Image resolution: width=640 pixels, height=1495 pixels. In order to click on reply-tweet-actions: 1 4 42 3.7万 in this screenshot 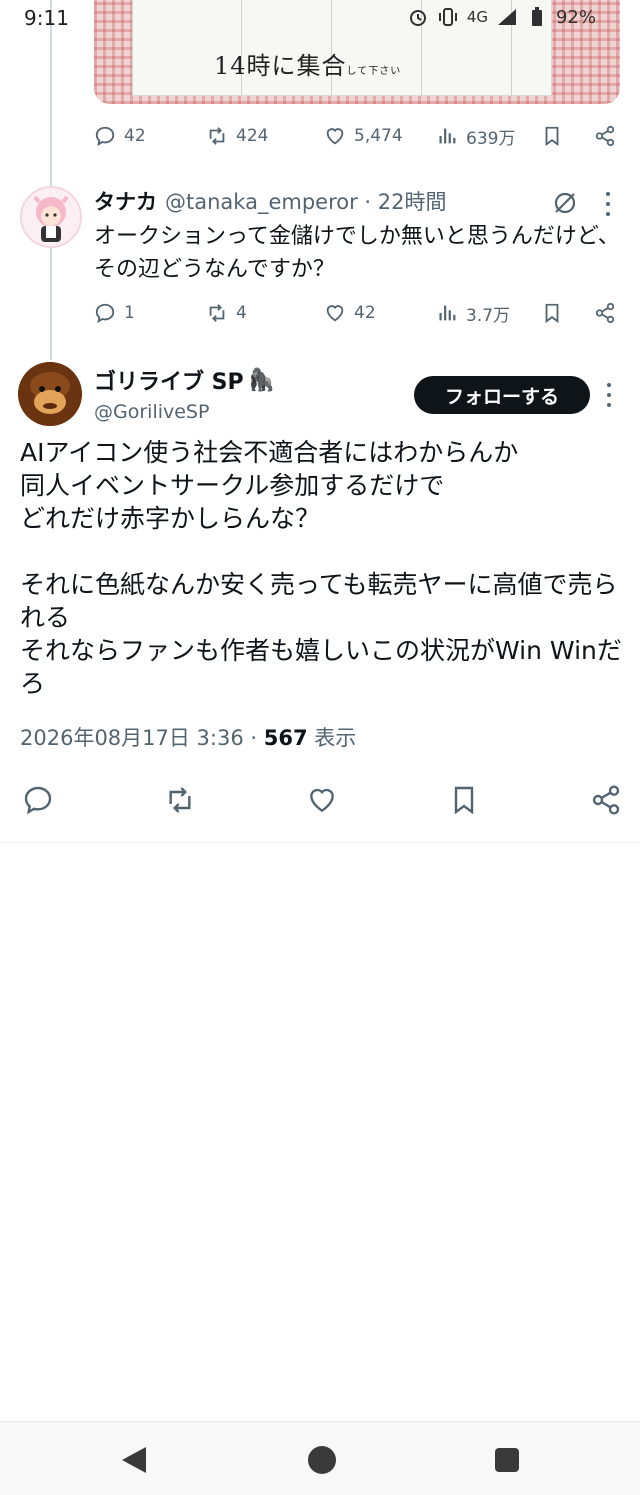, I will do `click(359, 313)`.